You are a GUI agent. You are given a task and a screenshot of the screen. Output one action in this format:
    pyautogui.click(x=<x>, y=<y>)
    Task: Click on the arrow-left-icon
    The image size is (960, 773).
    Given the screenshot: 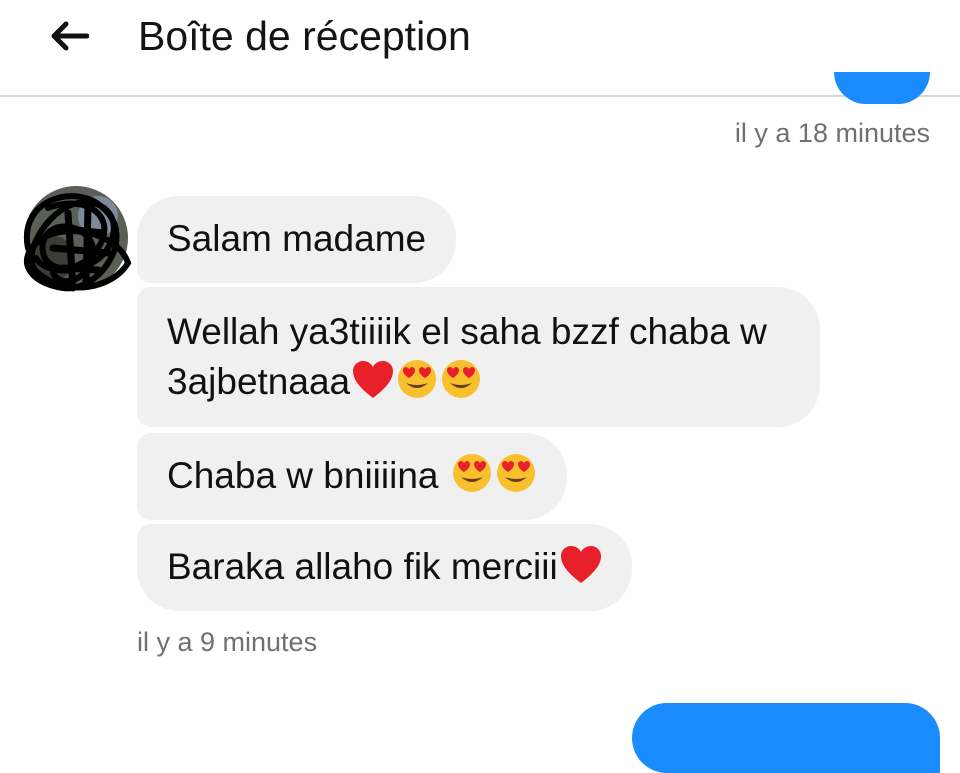 What is the action you would take?
    pyautogui.click(x=70, y=36)
    